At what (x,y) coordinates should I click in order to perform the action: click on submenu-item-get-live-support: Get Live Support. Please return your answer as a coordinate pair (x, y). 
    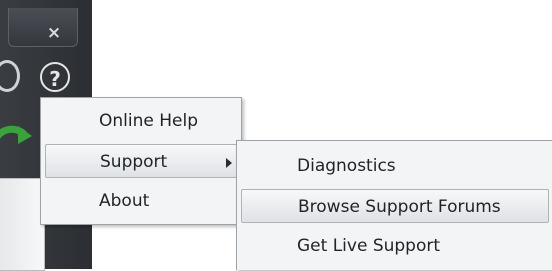
    Looking at the image, I should click on (395, 246).